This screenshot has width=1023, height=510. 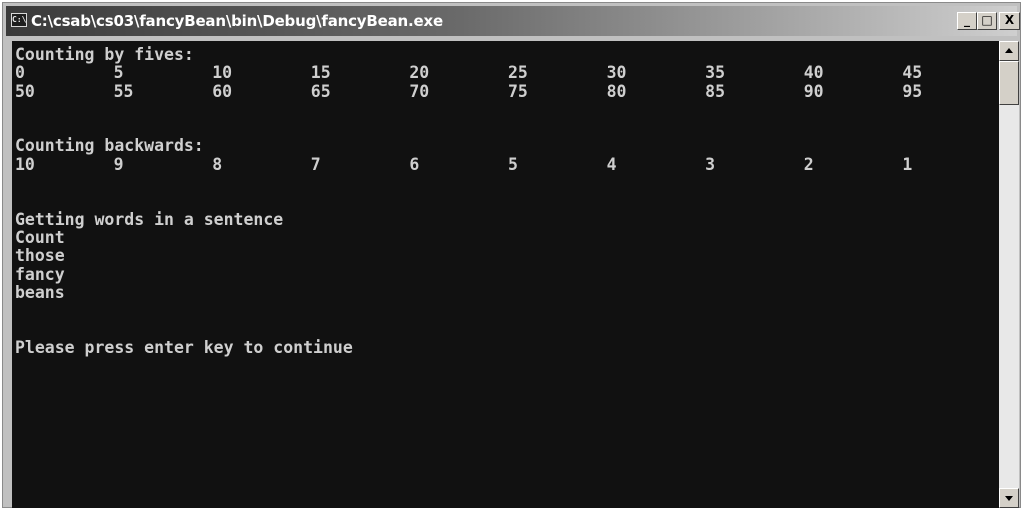 I want to click on console-line: Counting by fives:, so click(x=104, y=54).